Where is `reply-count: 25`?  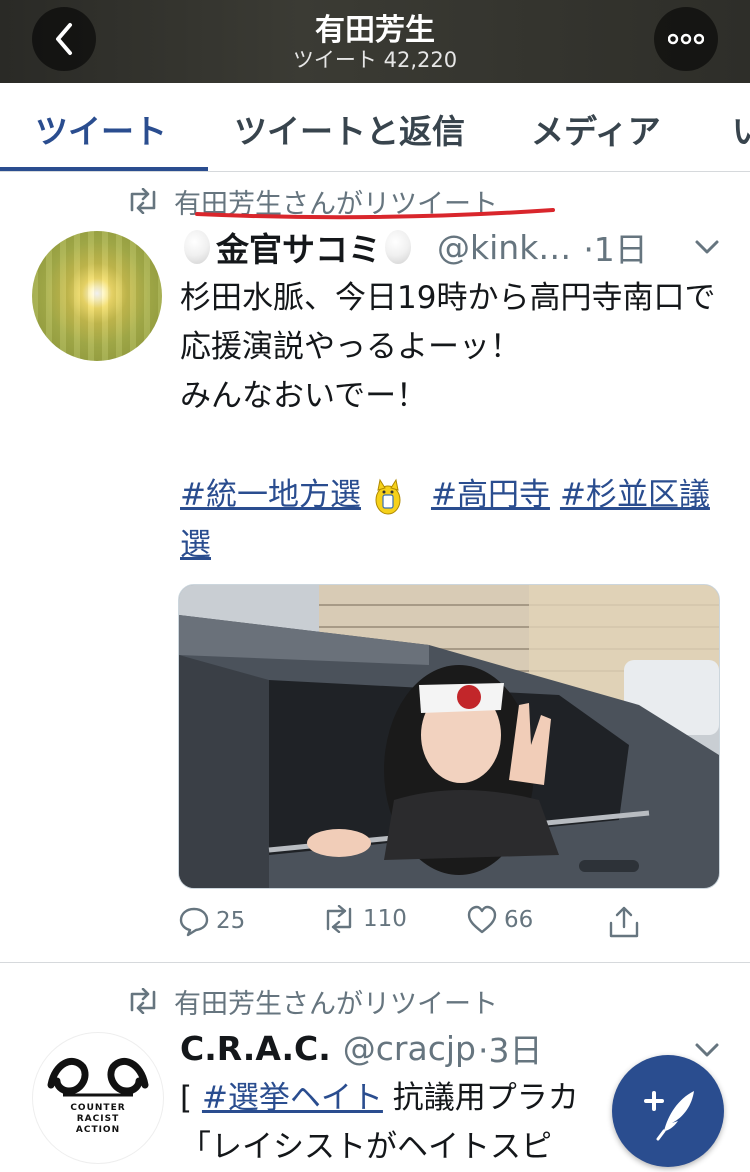
reply-count: 25 is located at coordinates (231, 921).